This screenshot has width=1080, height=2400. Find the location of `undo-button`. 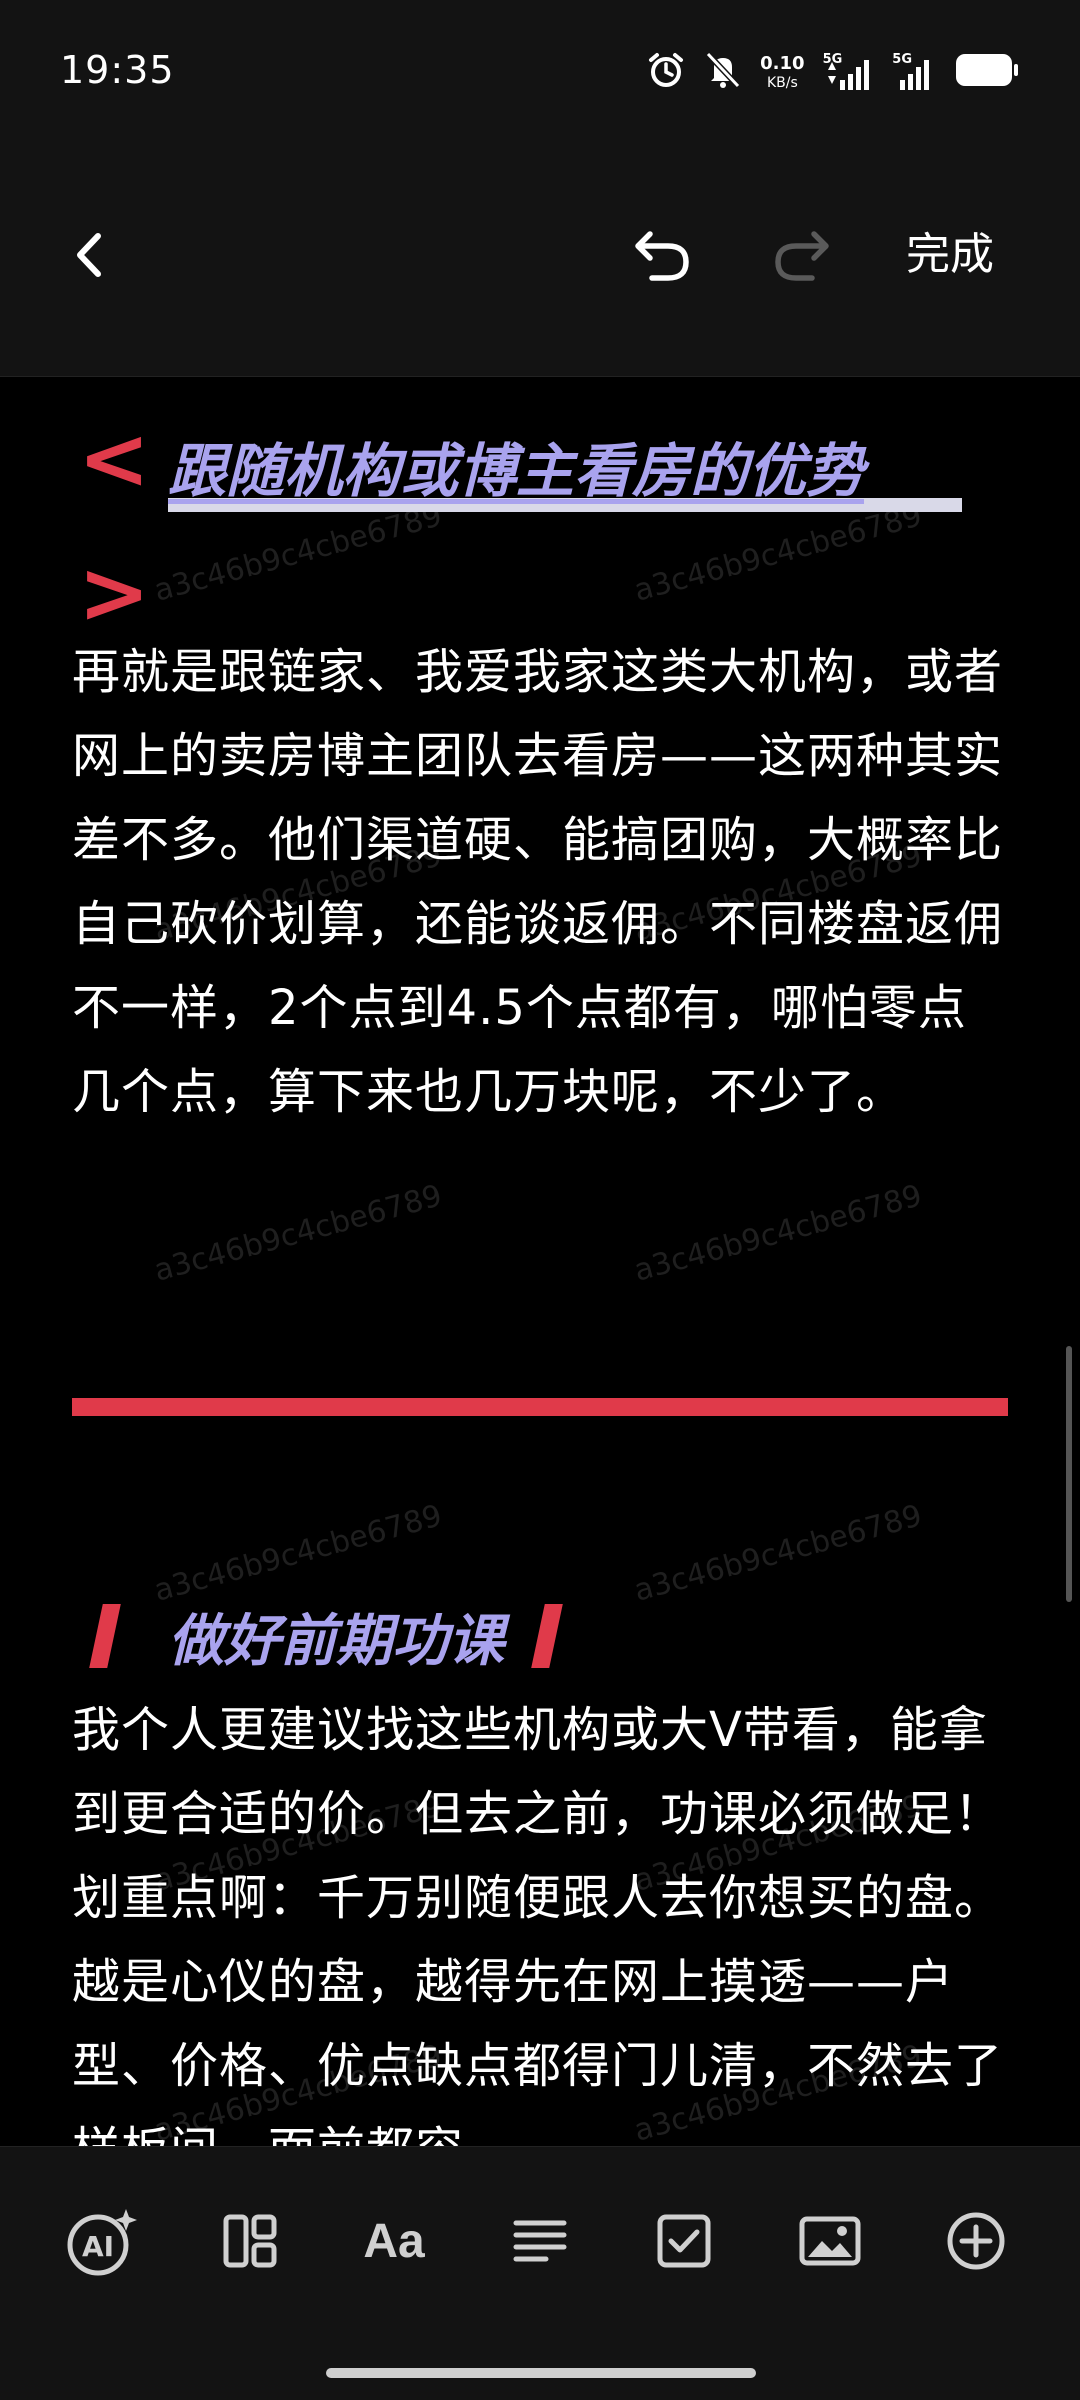

undo-button is located at coordinates (663, 255).